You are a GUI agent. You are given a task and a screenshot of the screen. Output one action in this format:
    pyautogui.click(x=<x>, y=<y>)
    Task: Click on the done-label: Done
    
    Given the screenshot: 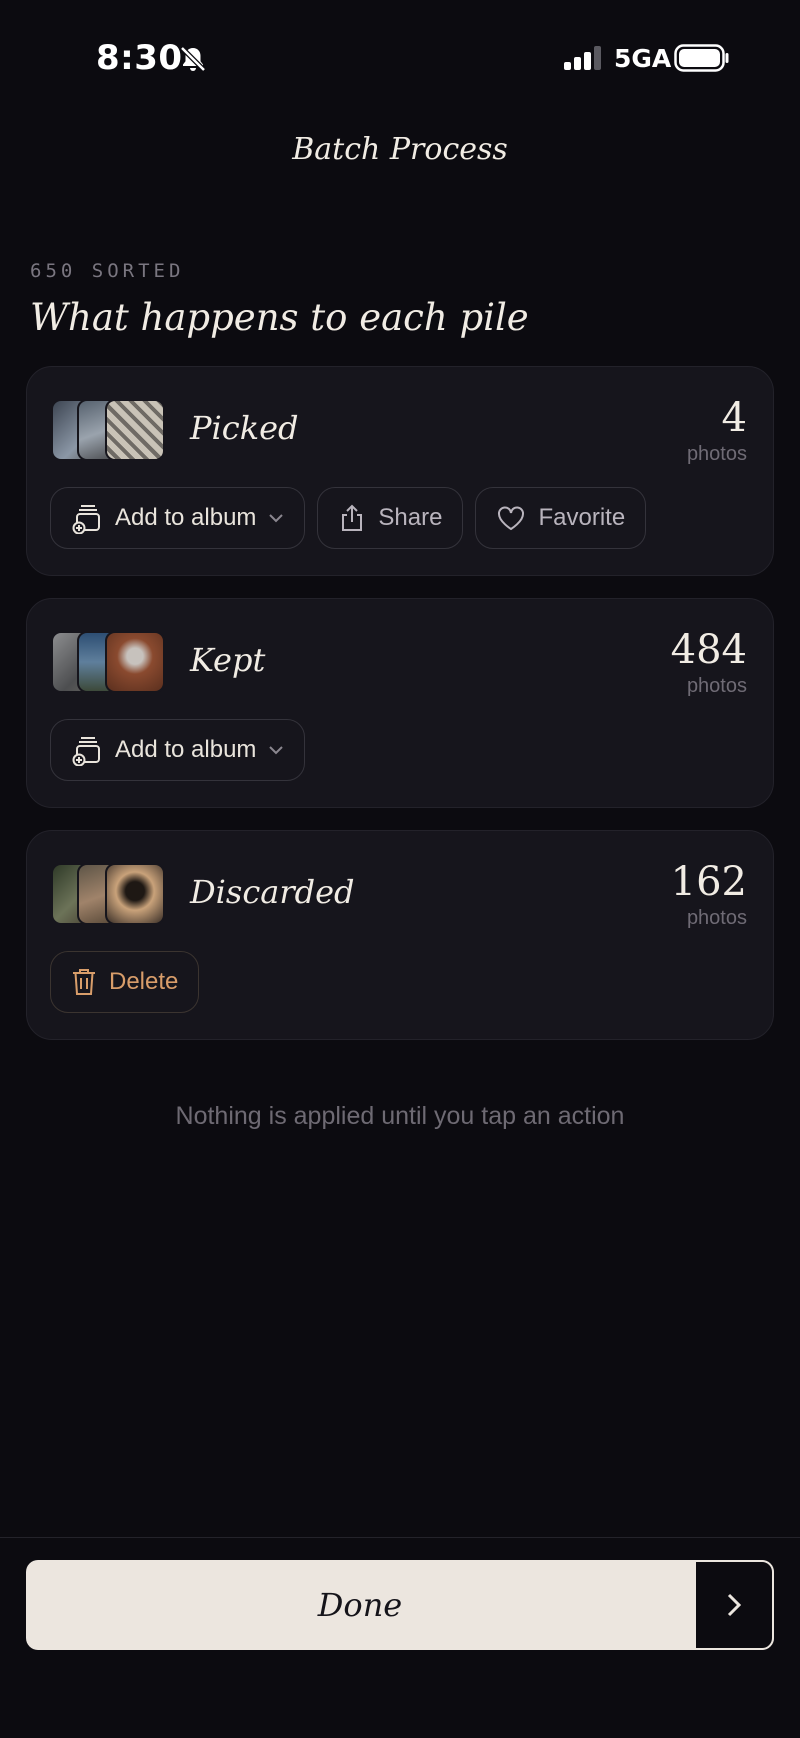 What is the action you would take?
    pyautogui.click(x=360, y=1605)
    